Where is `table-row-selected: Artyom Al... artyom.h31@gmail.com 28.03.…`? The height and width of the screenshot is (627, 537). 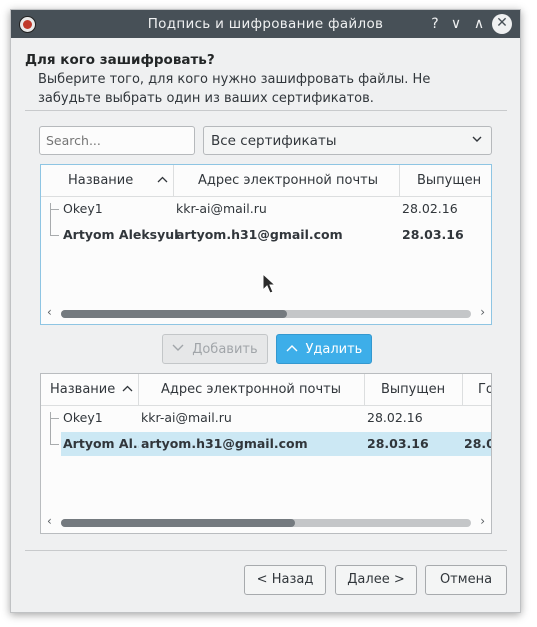 table-row-selected: Artyom Al... artyom.h31@gmail.com 28.03.… is located at coordinates (266, 444).